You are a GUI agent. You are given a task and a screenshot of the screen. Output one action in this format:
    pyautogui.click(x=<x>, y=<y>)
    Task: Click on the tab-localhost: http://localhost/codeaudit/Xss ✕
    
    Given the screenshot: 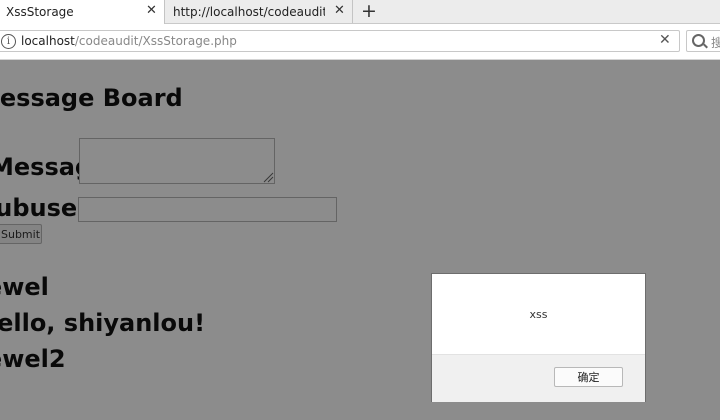 What is the action you would take?
    pyautogui.click(x=259, y=11)
    